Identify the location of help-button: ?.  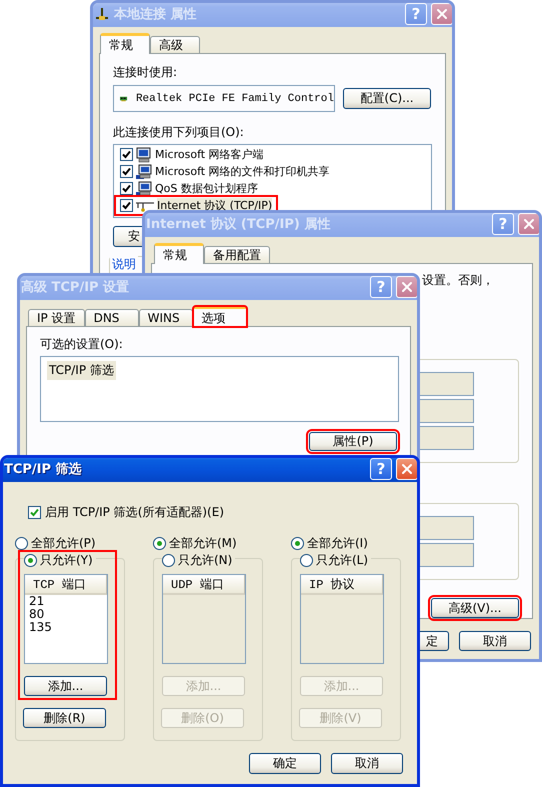
(381, 469).